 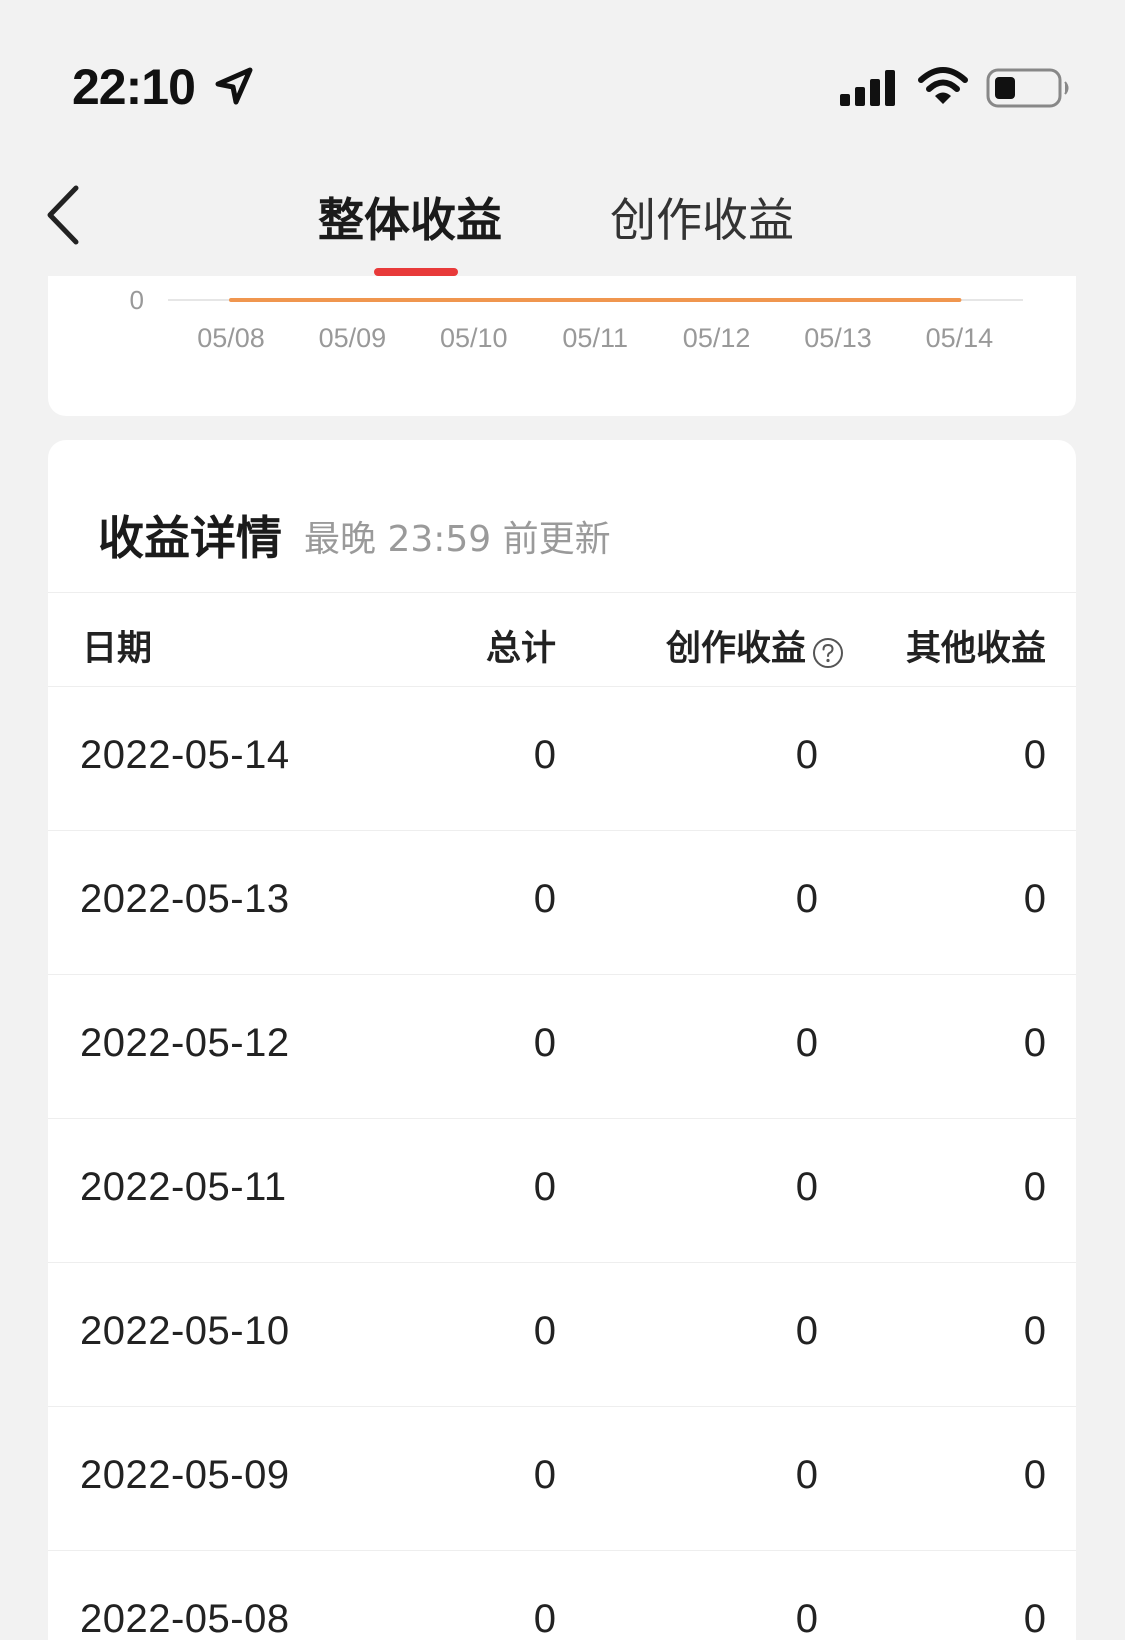 I want to click on row-date: 2022-05-11, so click(x=183, y=1187).